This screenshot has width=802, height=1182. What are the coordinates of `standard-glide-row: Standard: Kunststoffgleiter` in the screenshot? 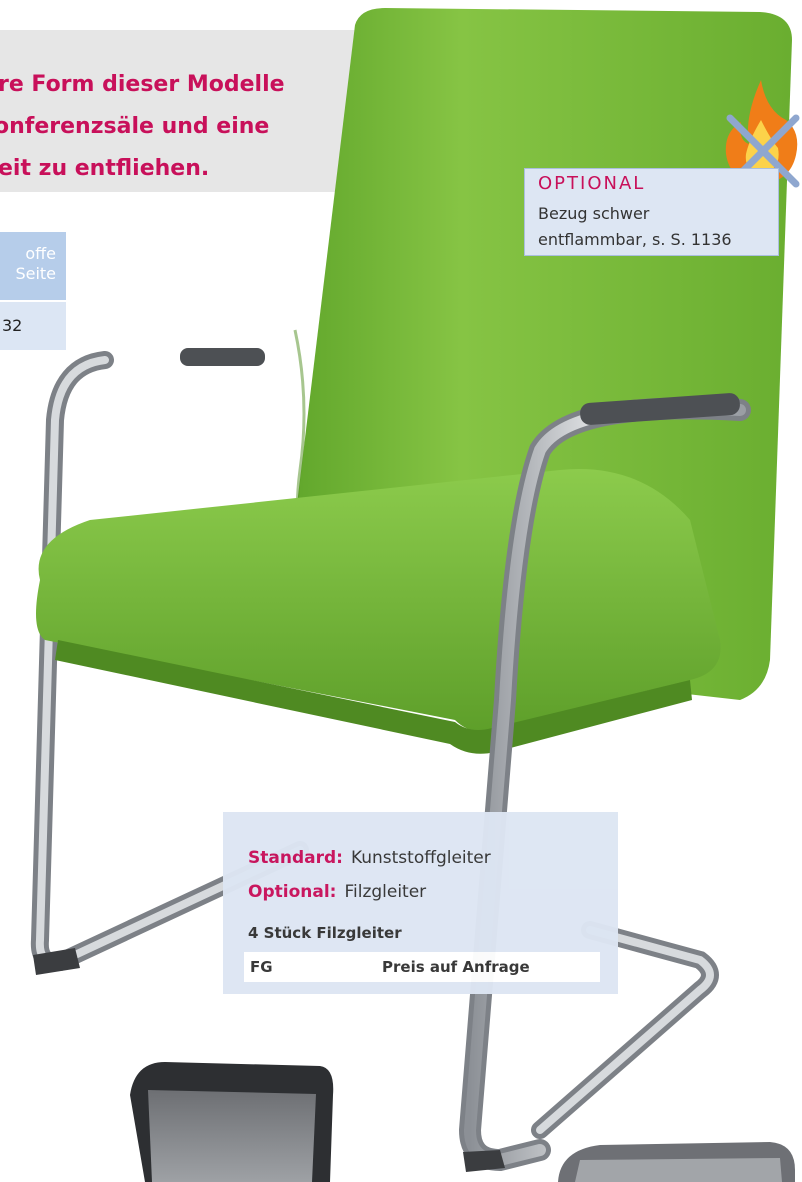 It's located at (369, 858).